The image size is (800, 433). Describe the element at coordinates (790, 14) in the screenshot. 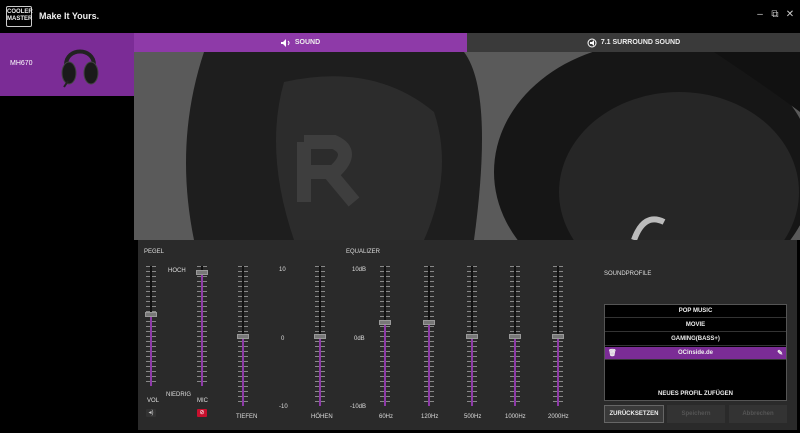

I see `close-icon: ✕` at that location.